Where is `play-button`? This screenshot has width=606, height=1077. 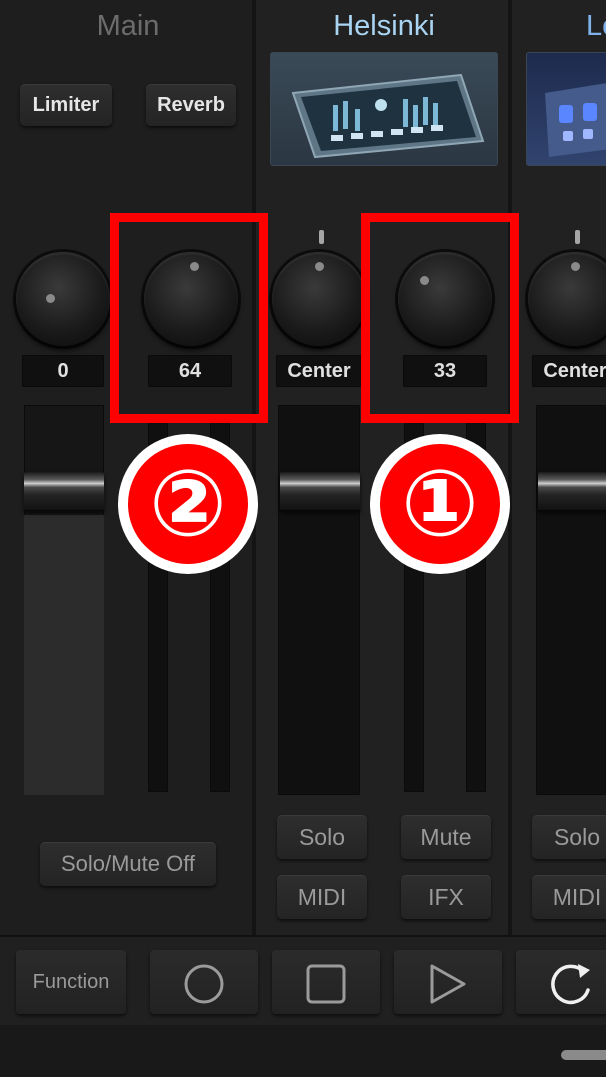 play-button is located at coordinates (448, 982).